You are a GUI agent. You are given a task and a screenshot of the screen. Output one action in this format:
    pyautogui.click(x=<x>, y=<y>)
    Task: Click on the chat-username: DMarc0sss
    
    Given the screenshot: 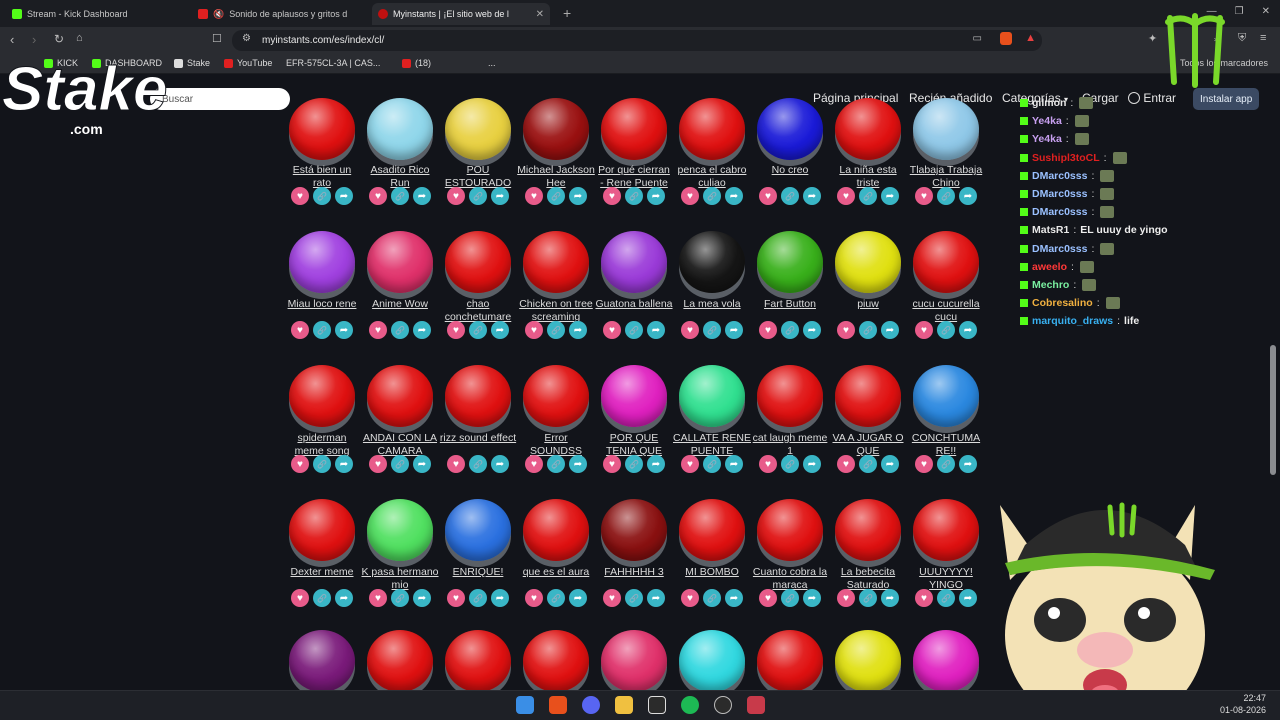 What is the action you would take?
    pyautogui.click(x=1059, y=176)
    